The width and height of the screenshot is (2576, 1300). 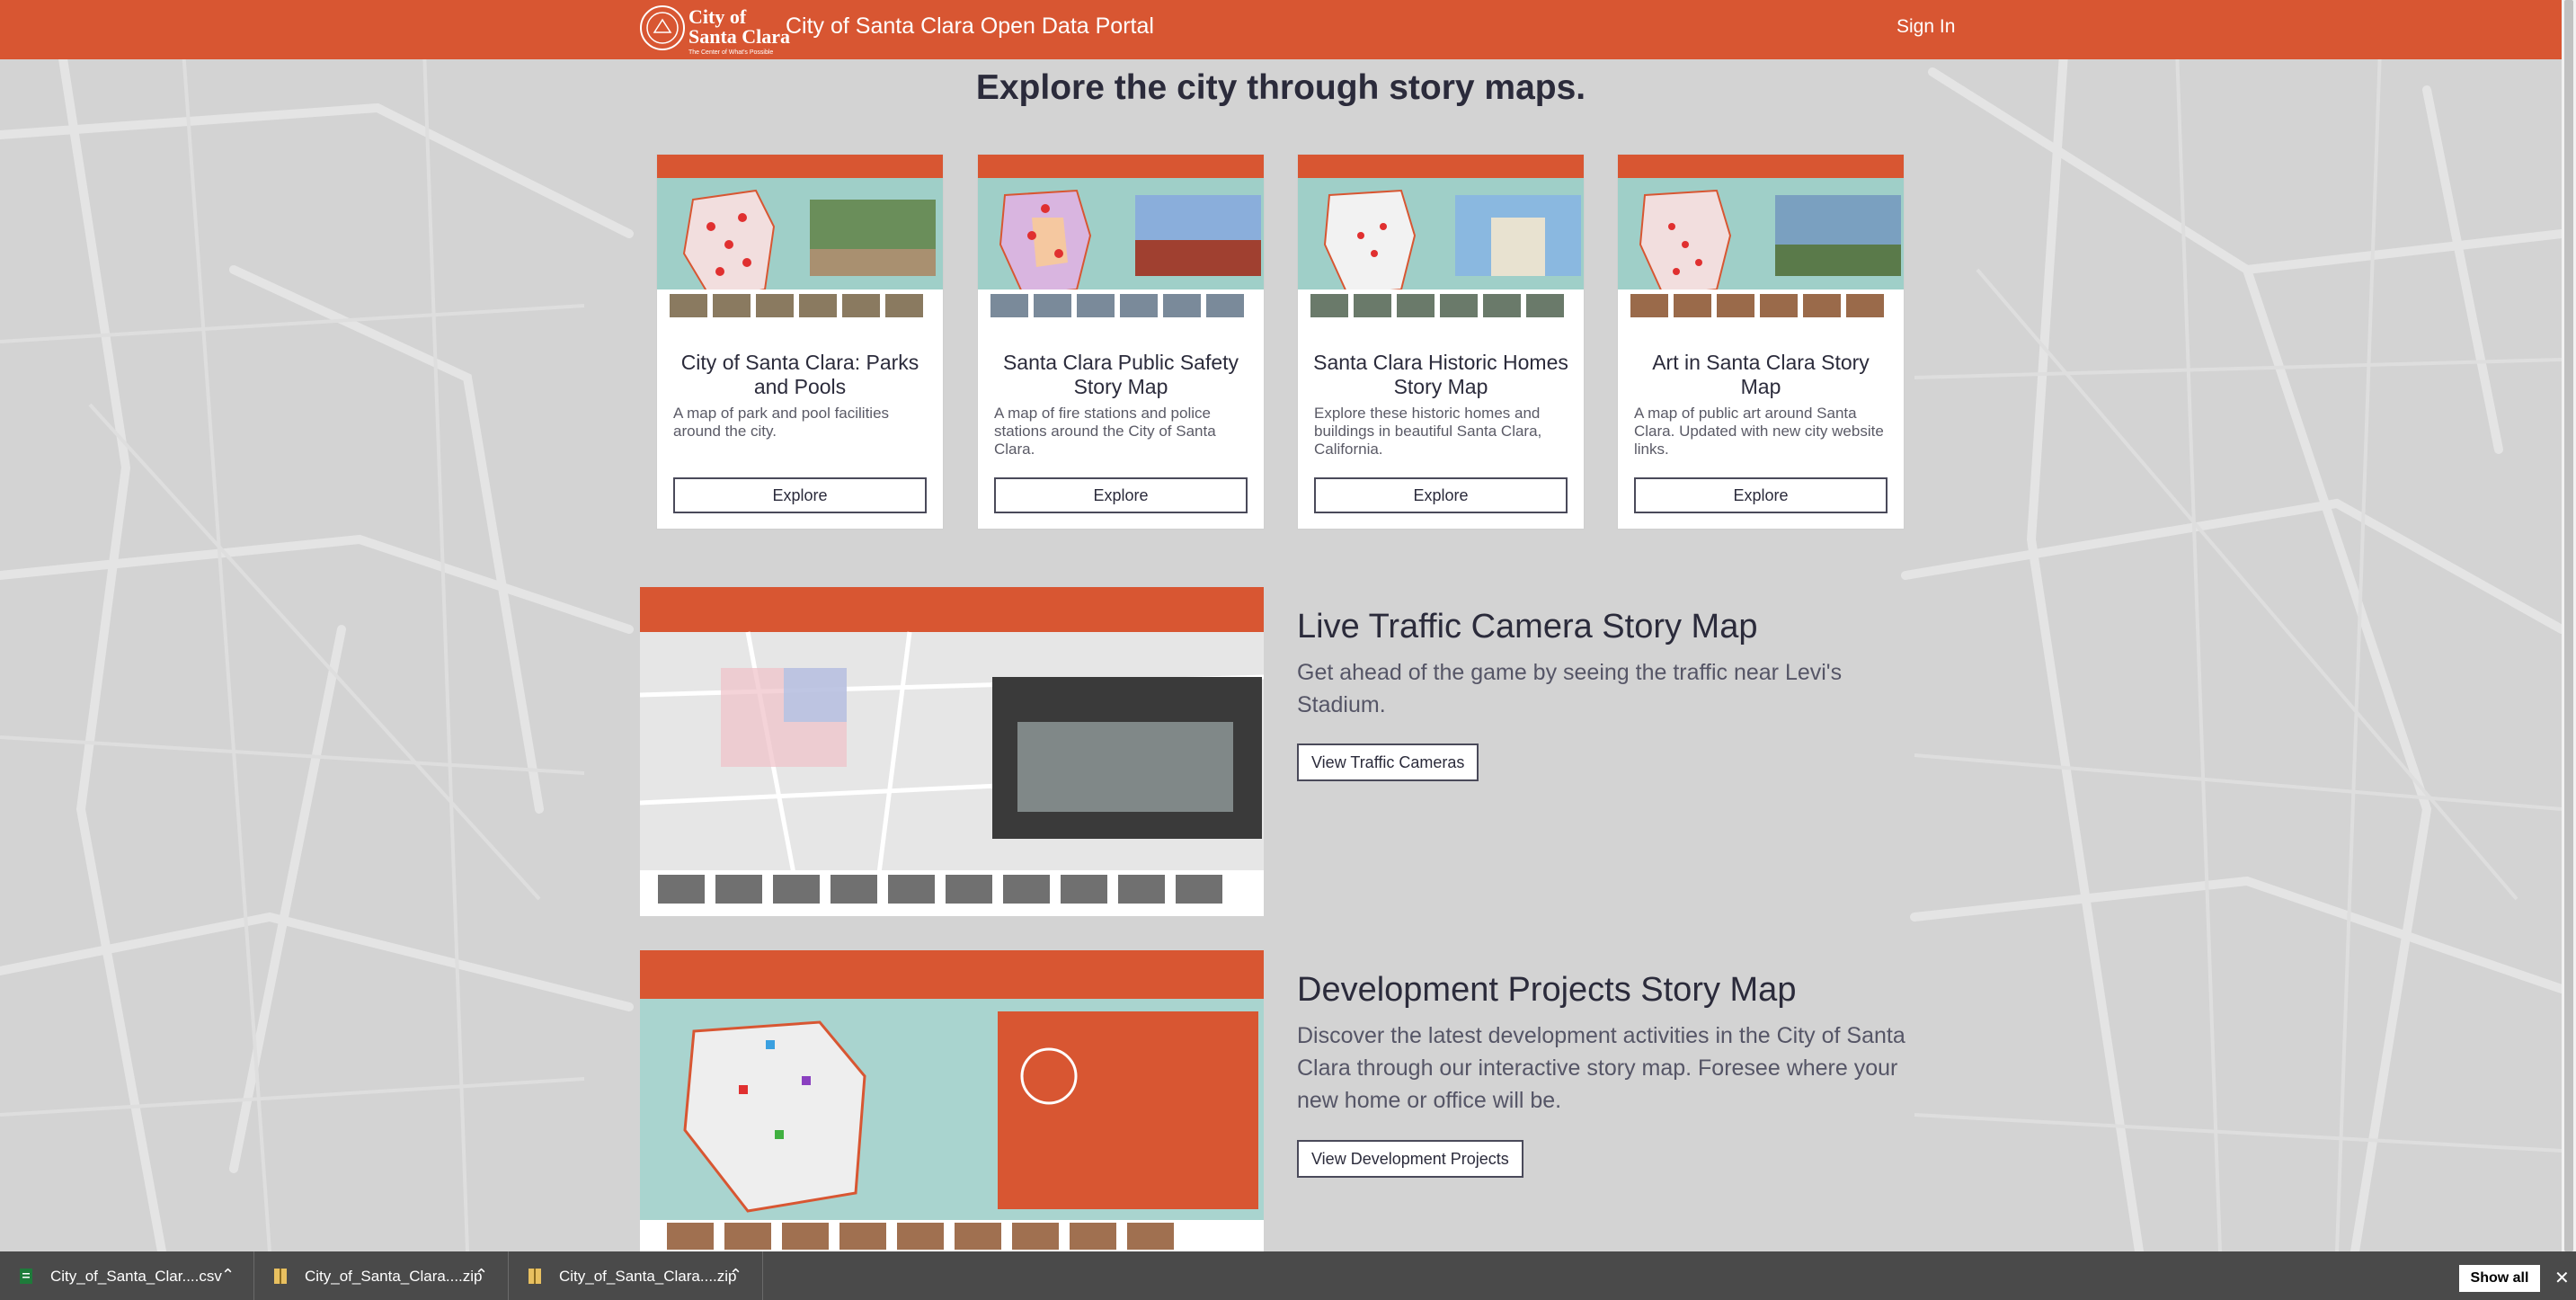 I want to click on card-title: City of Santa Clara: Parks and Pools, so click(x=800, y=375).